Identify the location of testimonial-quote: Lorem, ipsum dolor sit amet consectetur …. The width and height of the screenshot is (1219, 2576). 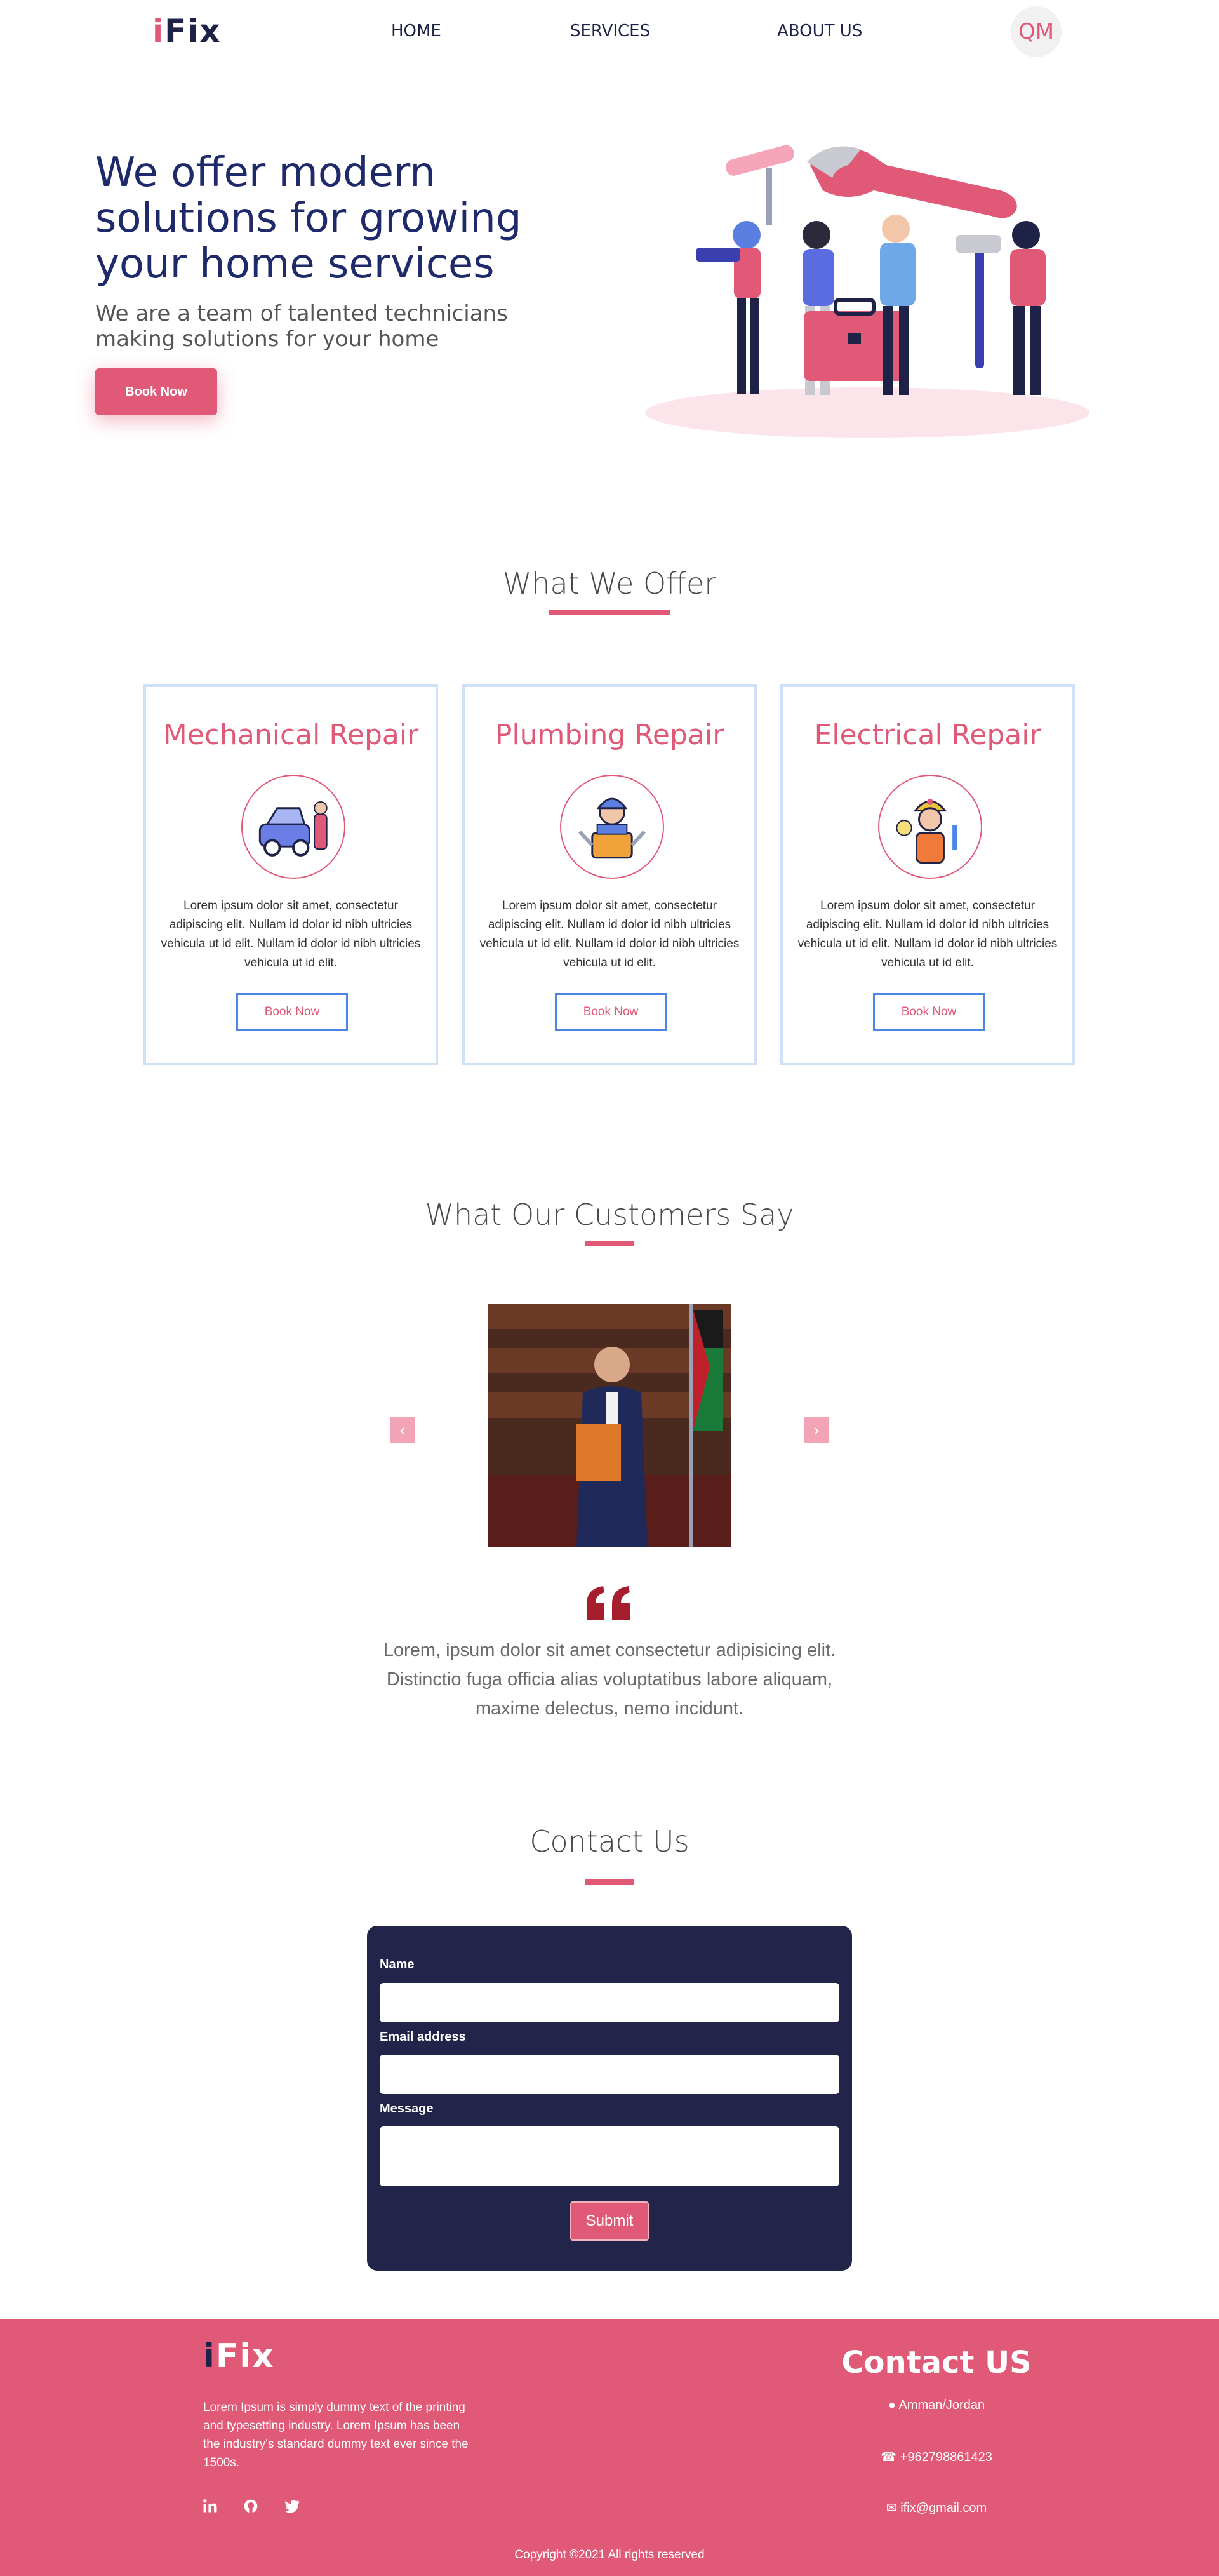
(609, 1679).